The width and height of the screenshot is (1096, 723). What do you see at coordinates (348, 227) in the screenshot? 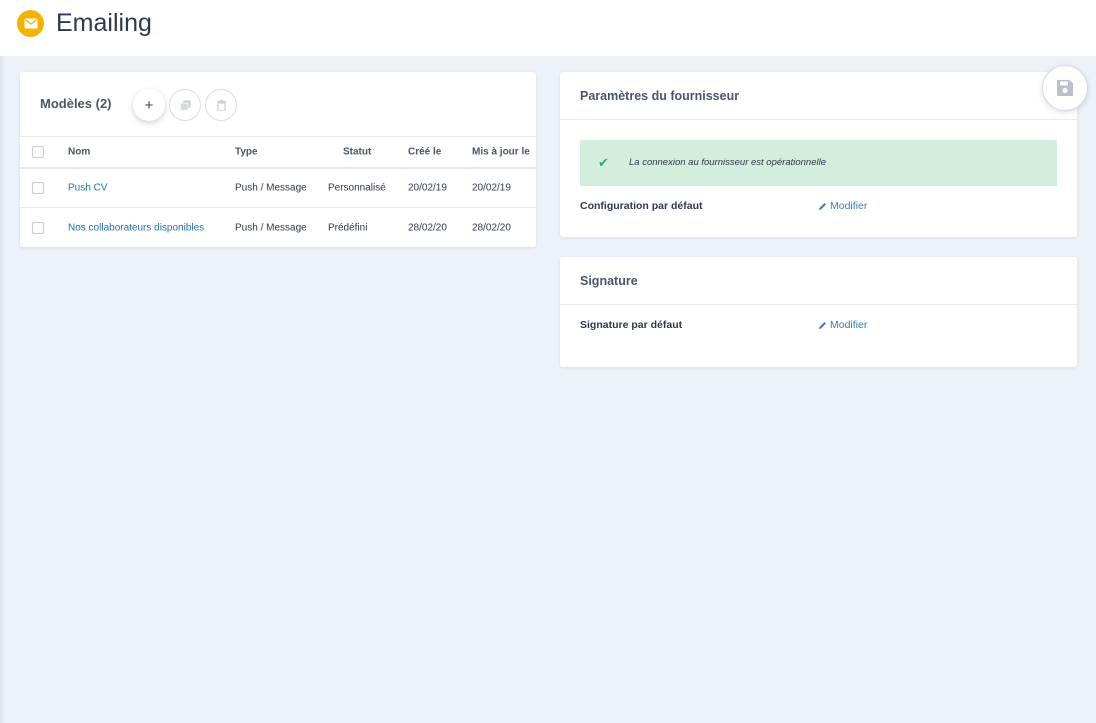
I see `model-status: Prédéfini` at bounding box center [348, 227].